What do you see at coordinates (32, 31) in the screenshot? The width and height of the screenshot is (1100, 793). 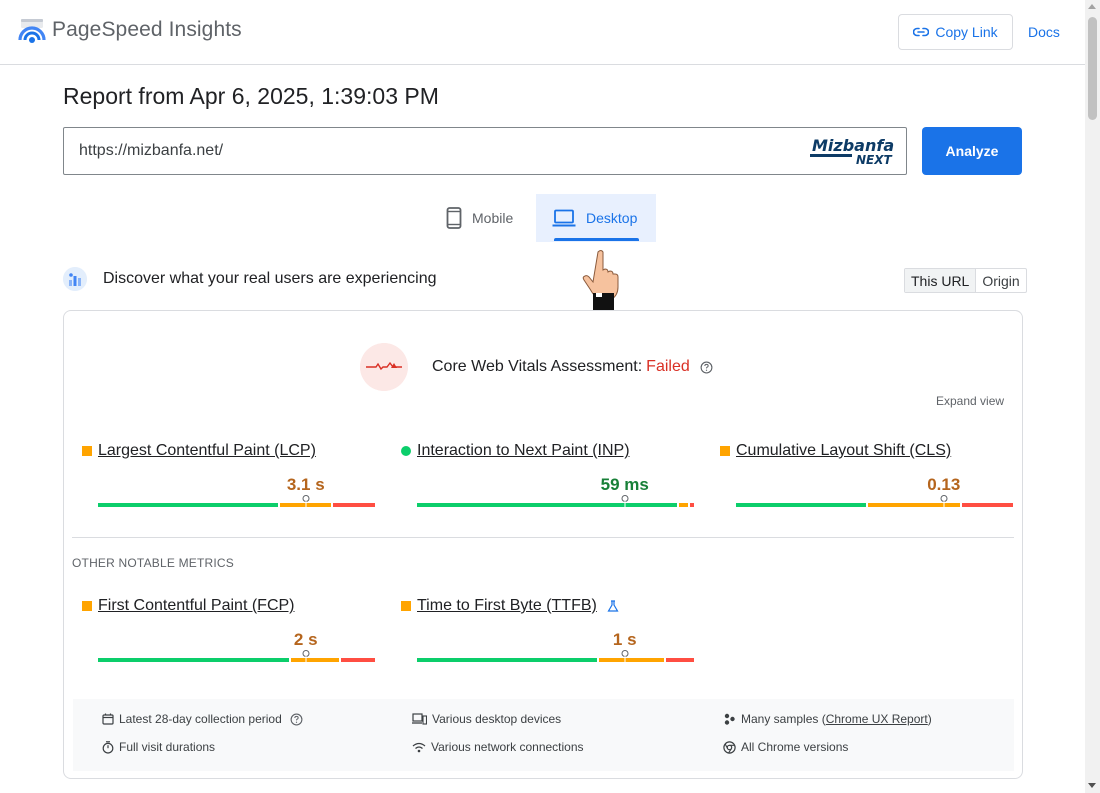 I see `pagespeed-logo-icon` at bounding box center [32, 31].